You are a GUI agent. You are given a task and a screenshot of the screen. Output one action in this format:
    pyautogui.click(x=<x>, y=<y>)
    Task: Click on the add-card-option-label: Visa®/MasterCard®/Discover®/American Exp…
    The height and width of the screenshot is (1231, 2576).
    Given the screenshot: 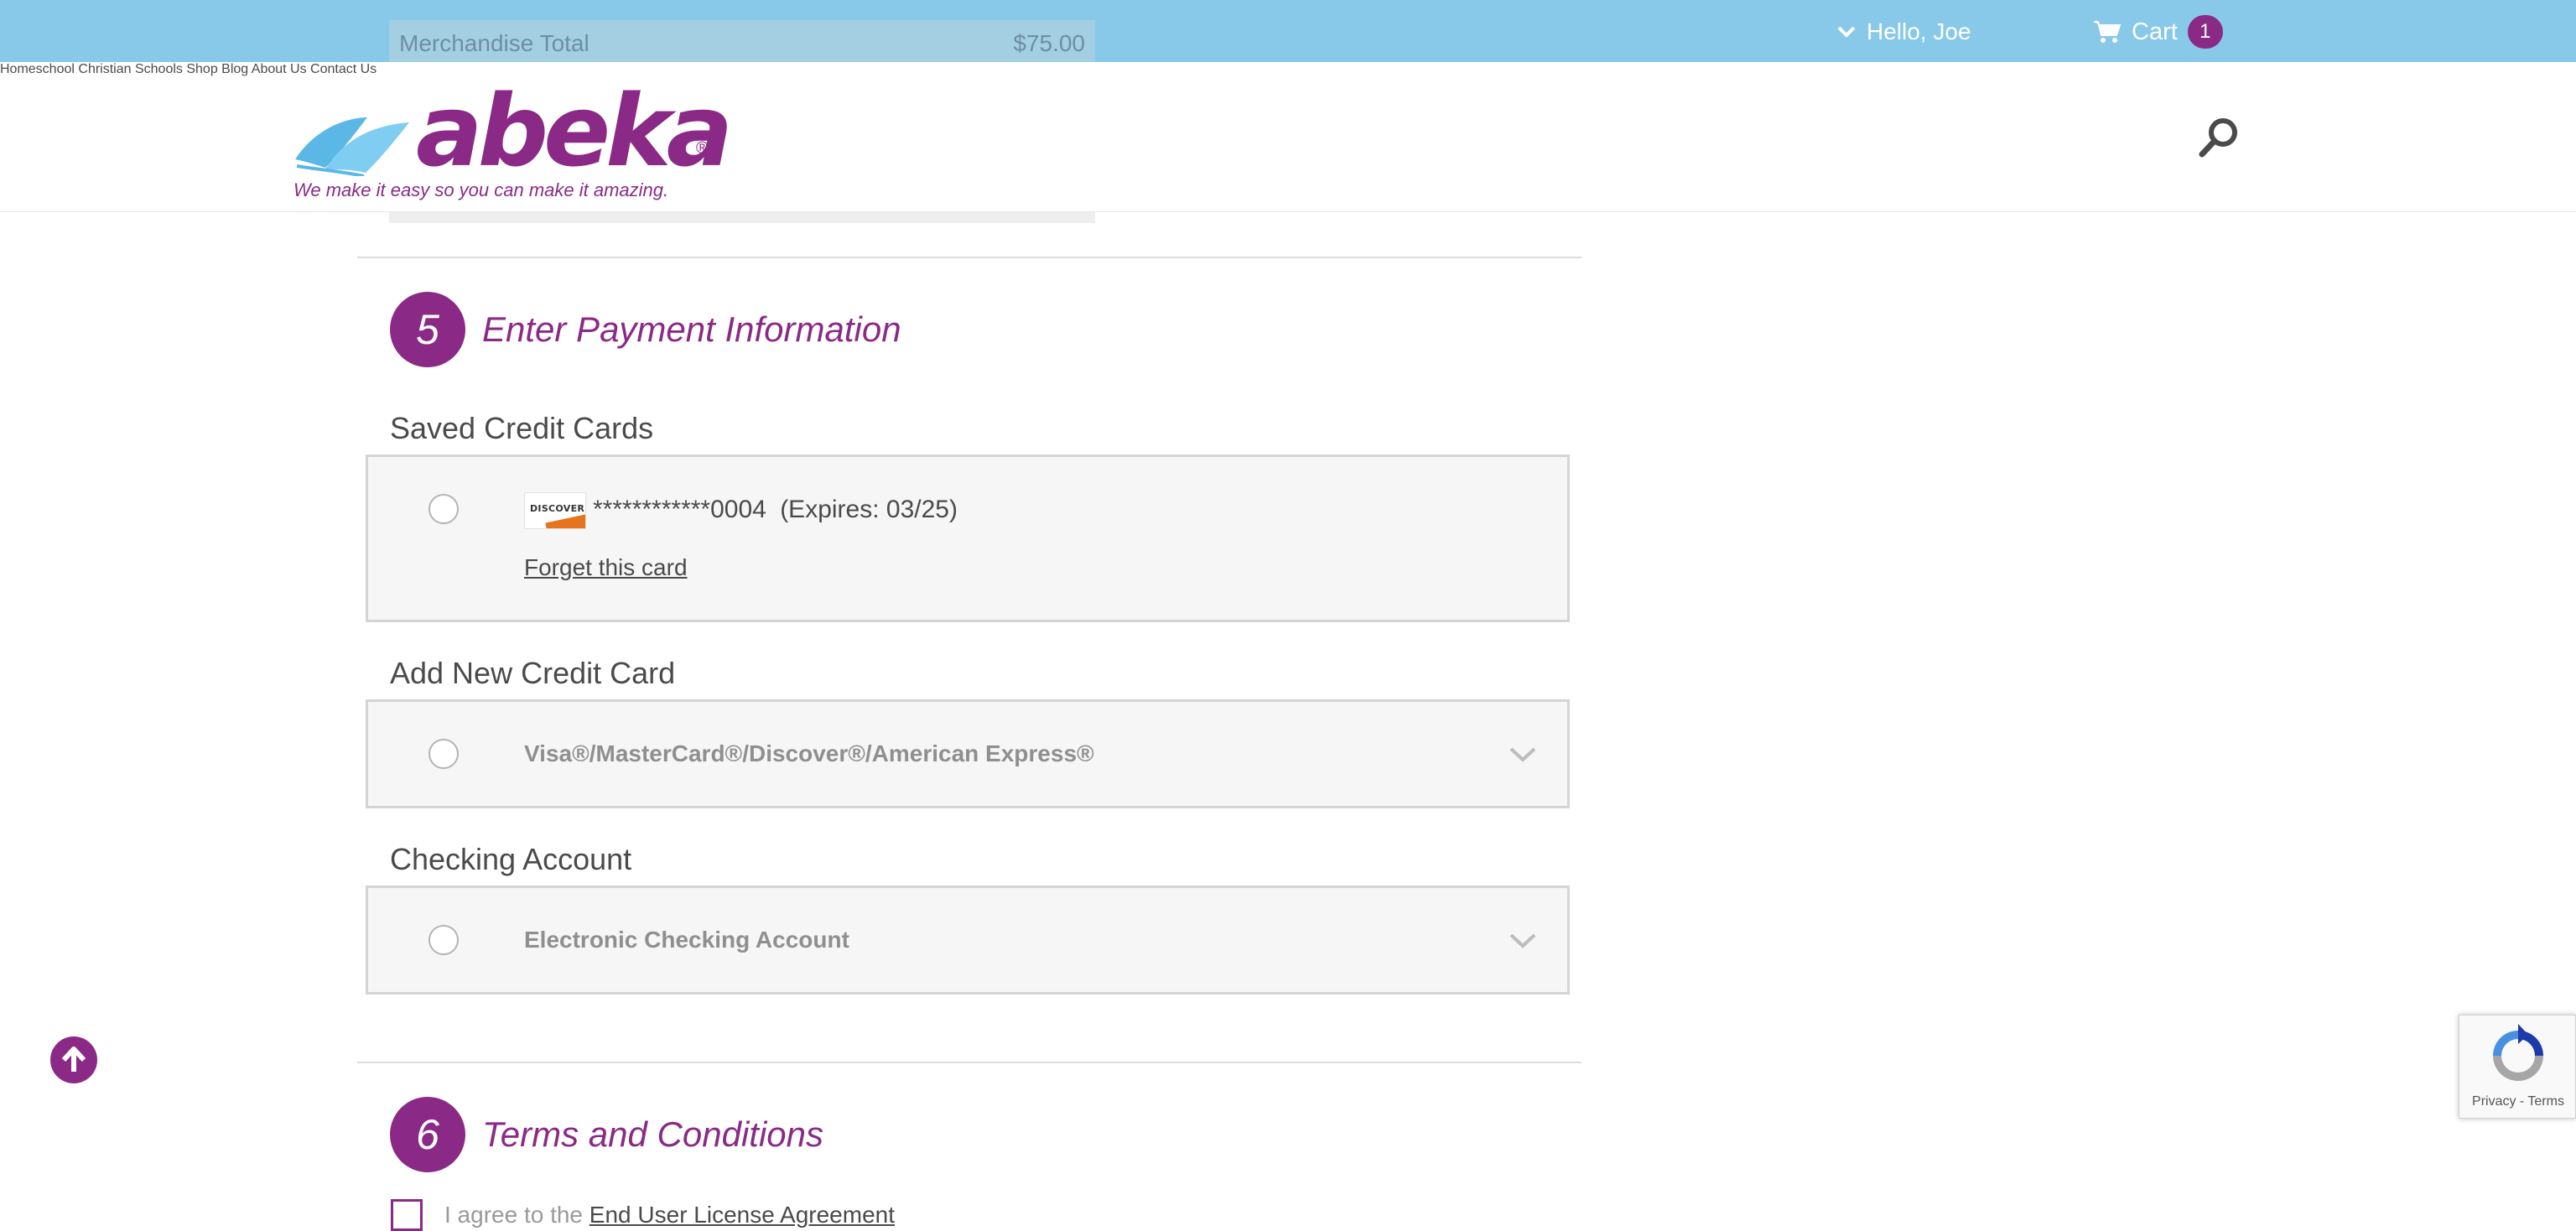 What is the action you would take?
    pyautogui.click(x=809, y=753)
    